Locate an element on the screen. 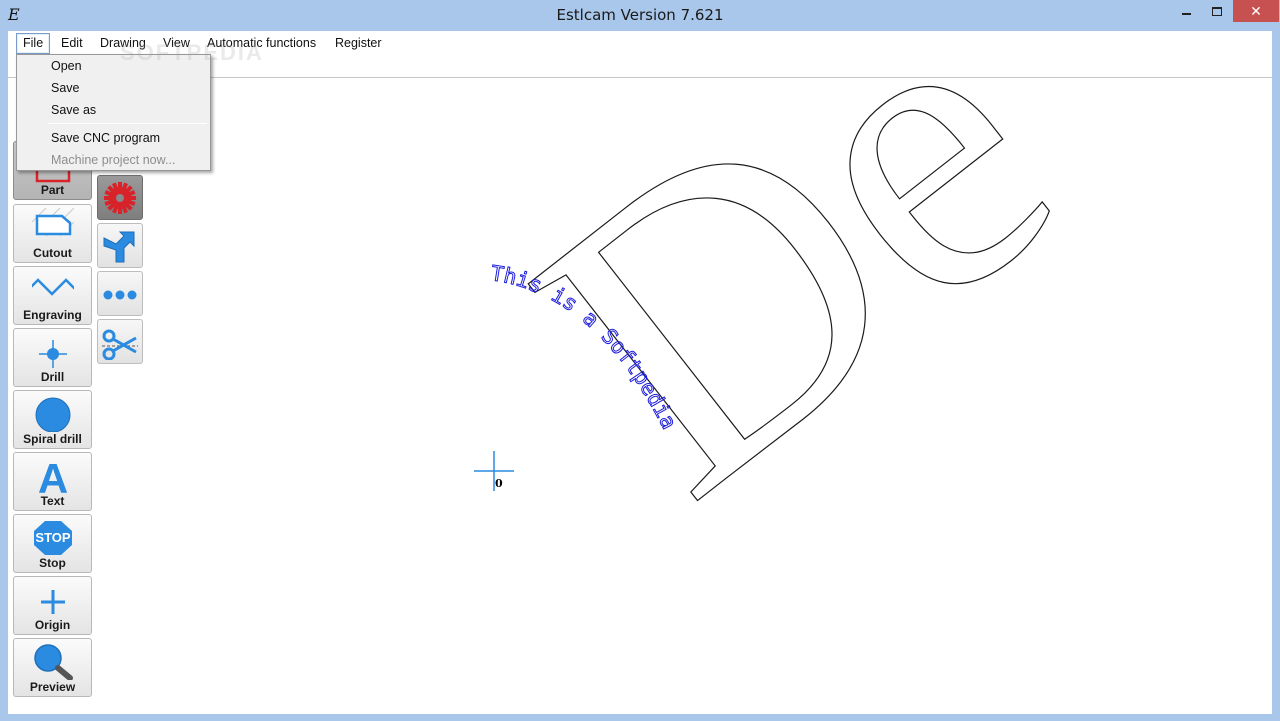 This screenshot has width=1280, height=721. preview-icon is located at coordinates (53, 662).